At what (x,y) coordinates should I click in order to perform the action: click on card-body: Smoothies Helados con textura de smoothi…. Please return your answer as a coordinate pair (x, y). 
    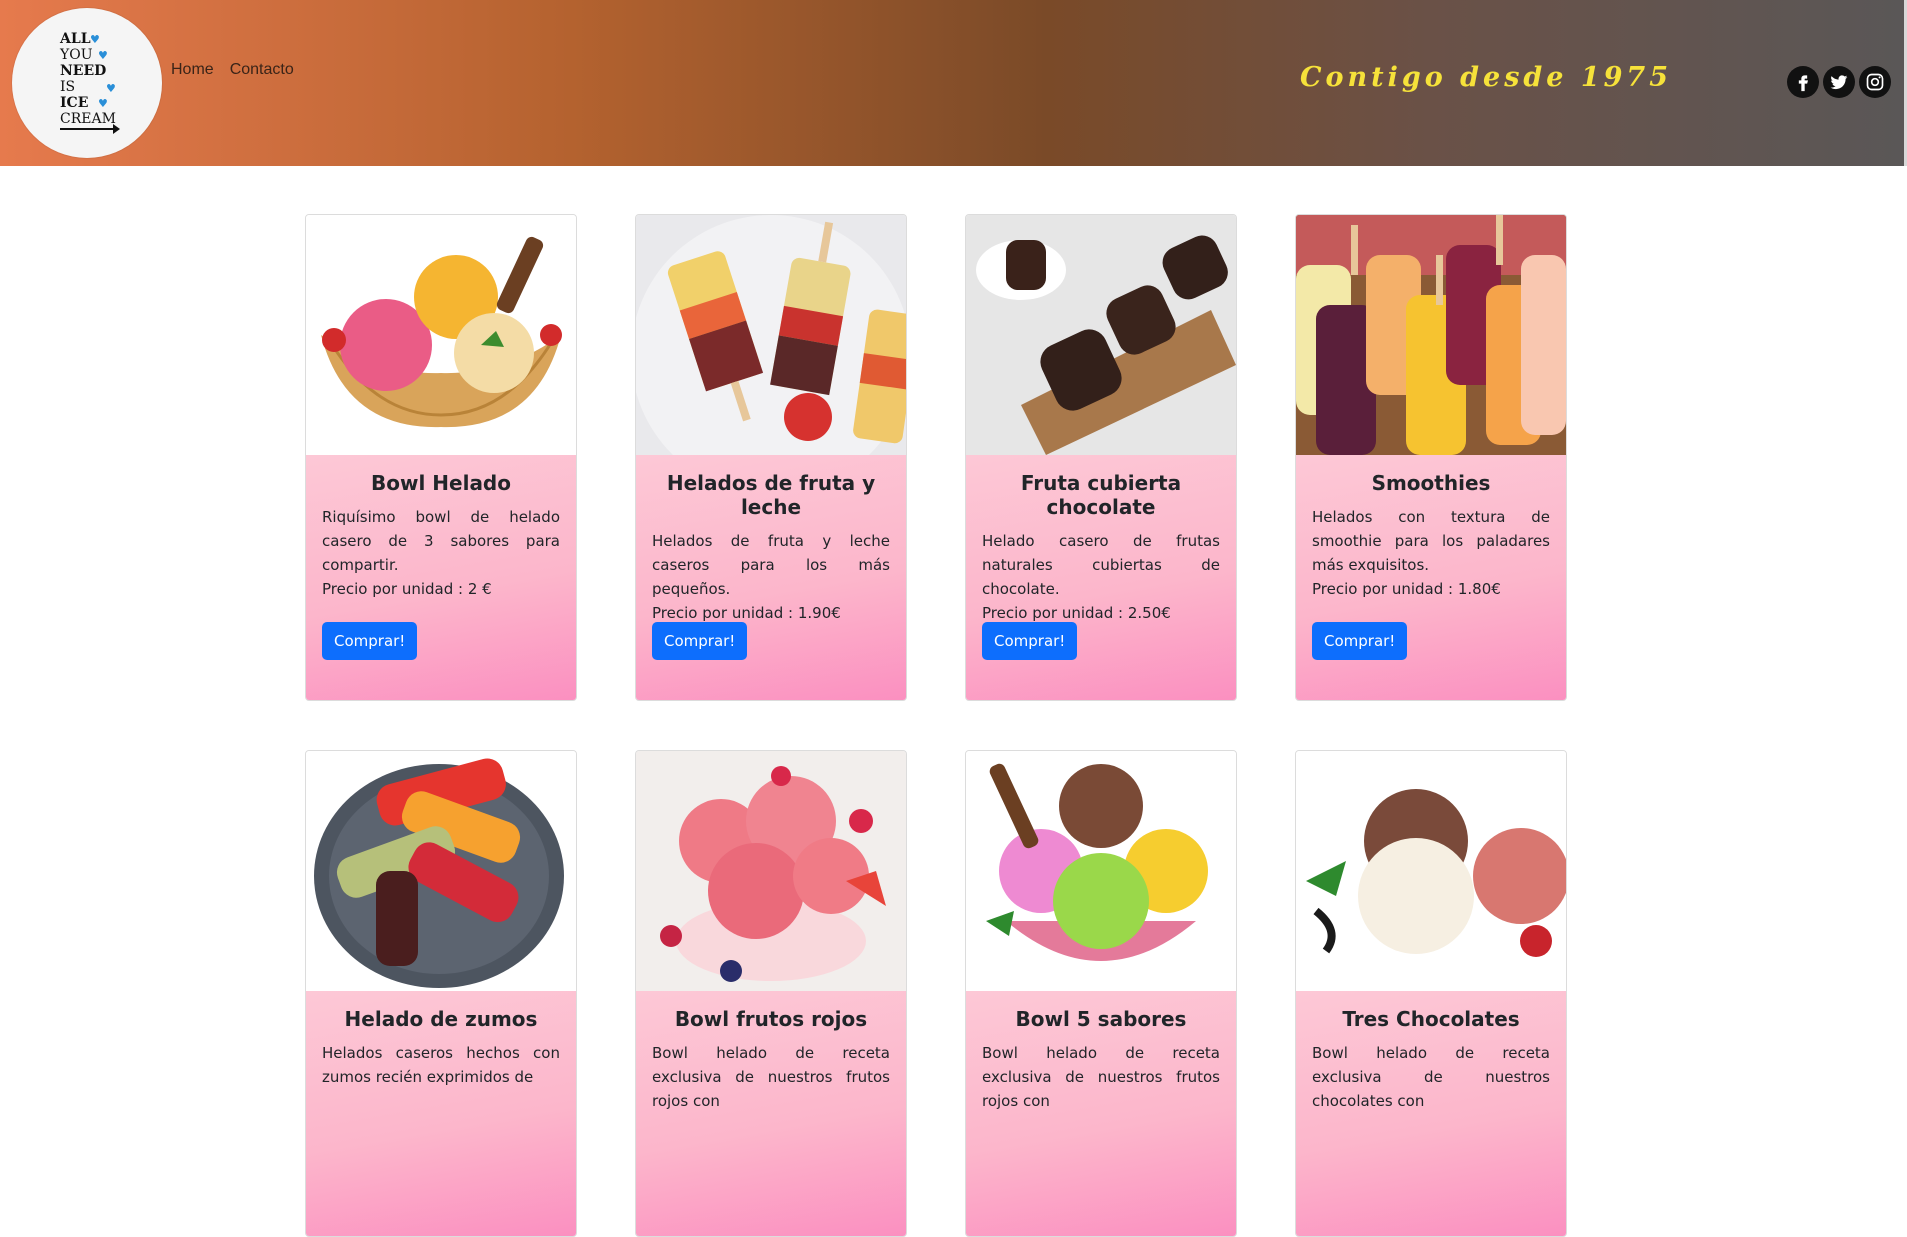
    Looking at the image, I should click on (1431, 577).